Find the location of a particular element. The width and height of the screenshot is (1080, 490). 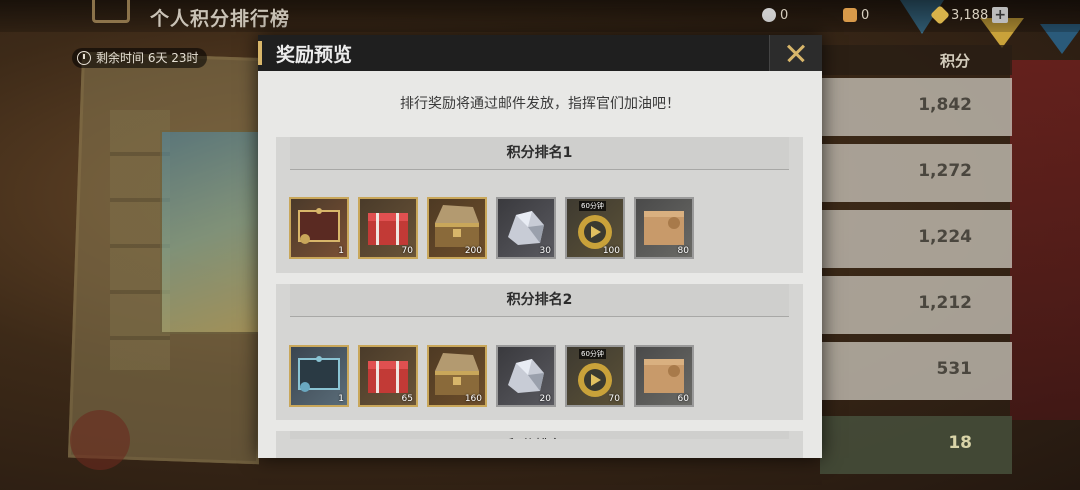

resource-tokens-value: 0 is located at coordinates (784, 15).